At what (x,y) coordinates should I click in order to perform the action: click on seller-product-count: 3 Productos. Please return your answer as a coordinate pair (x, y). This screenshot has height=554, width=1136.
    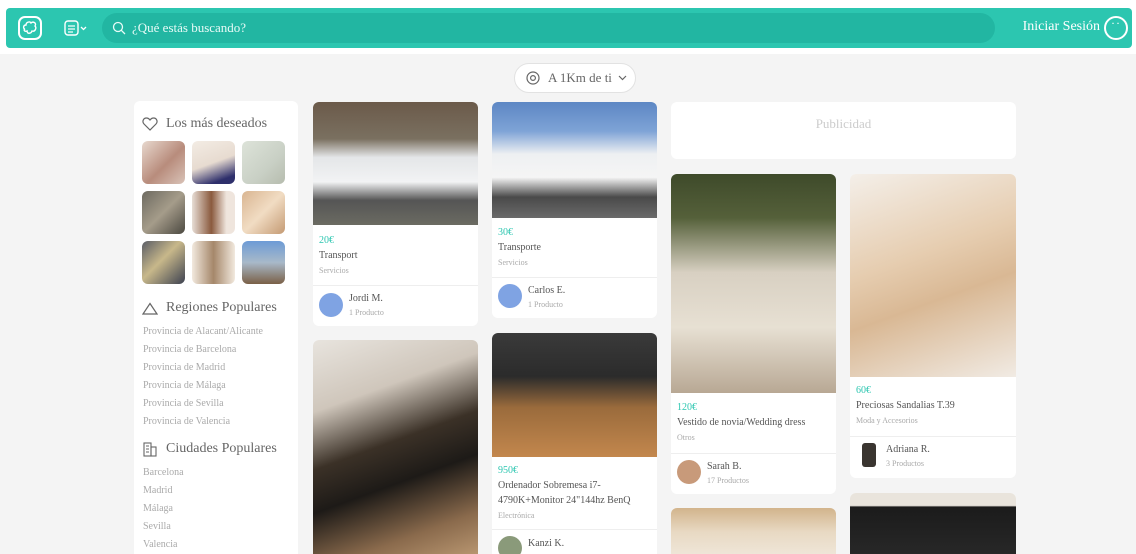
    Looking at the image, I should click on (905, 463).